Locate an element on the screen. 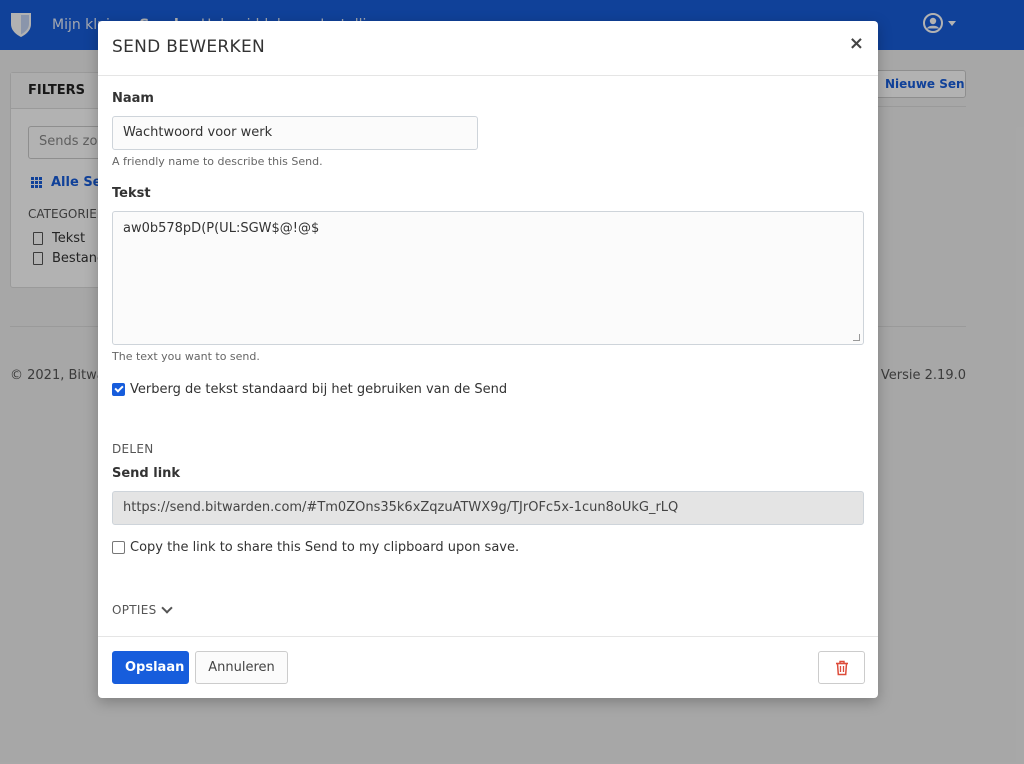 This screenshot has height=764, width=1024. share-section-title: DELEN is located at coordinates (133, 449).